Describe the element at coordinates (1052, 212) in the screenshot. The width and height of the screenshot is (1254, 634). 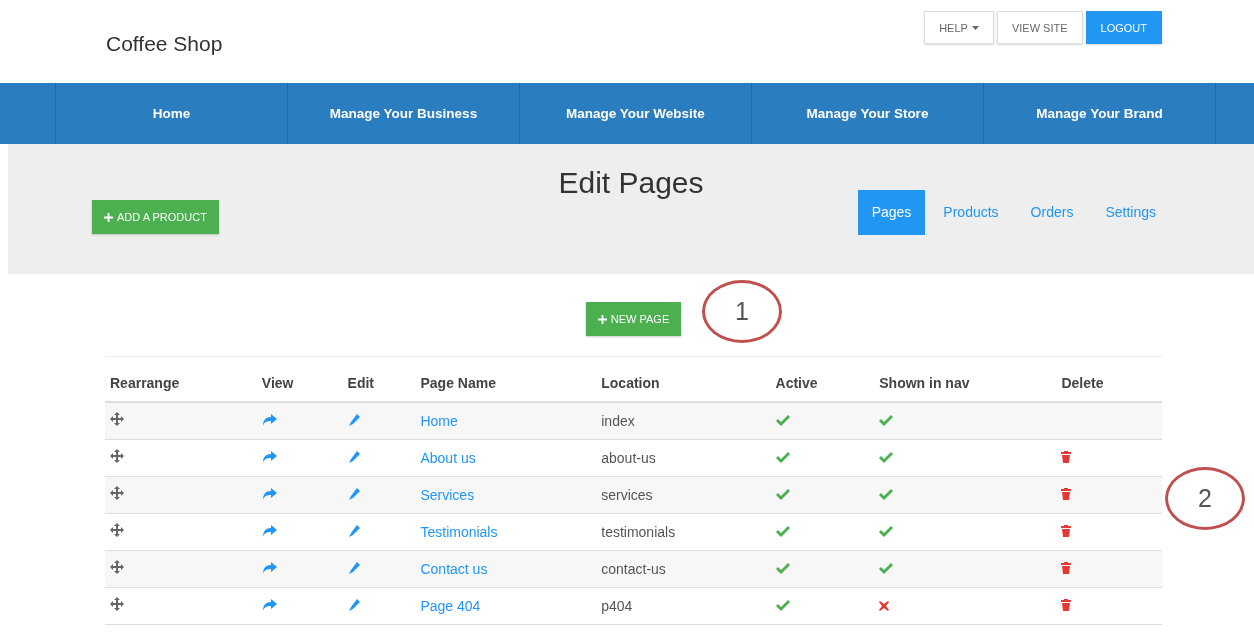
I see `tab: Orders` at that location.